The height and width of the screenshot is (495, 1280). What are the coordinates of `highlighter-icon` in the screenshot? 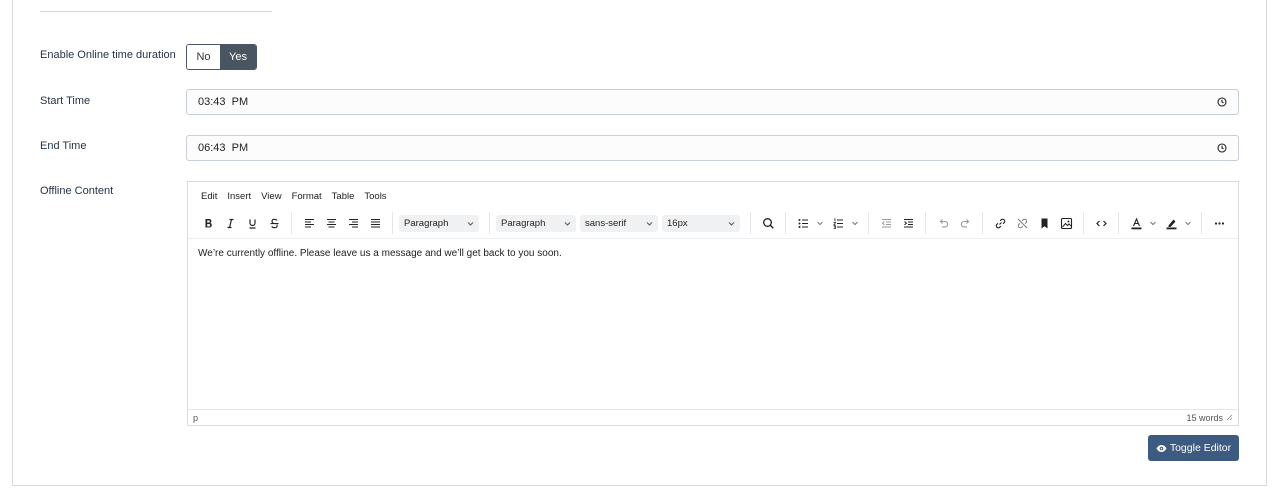 It's located at (1171, 224).